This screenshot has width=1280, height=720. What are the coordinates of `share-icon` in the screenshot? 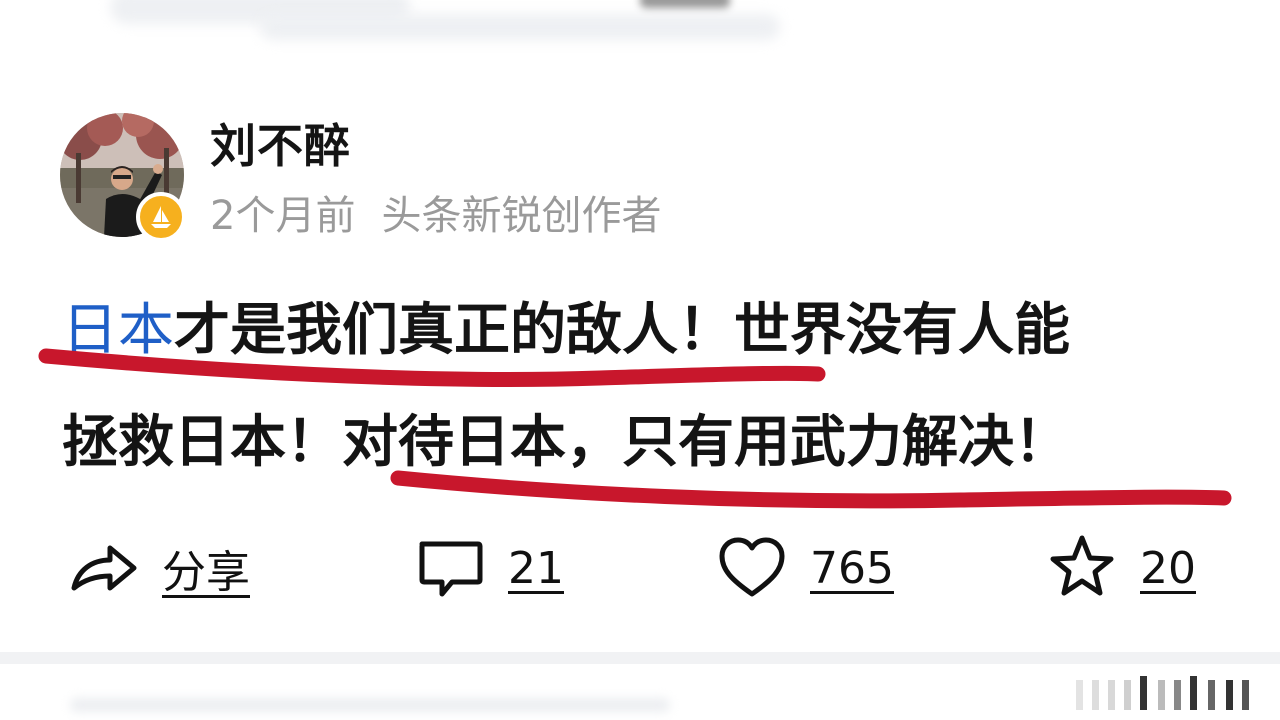 It's located at (104, 568).